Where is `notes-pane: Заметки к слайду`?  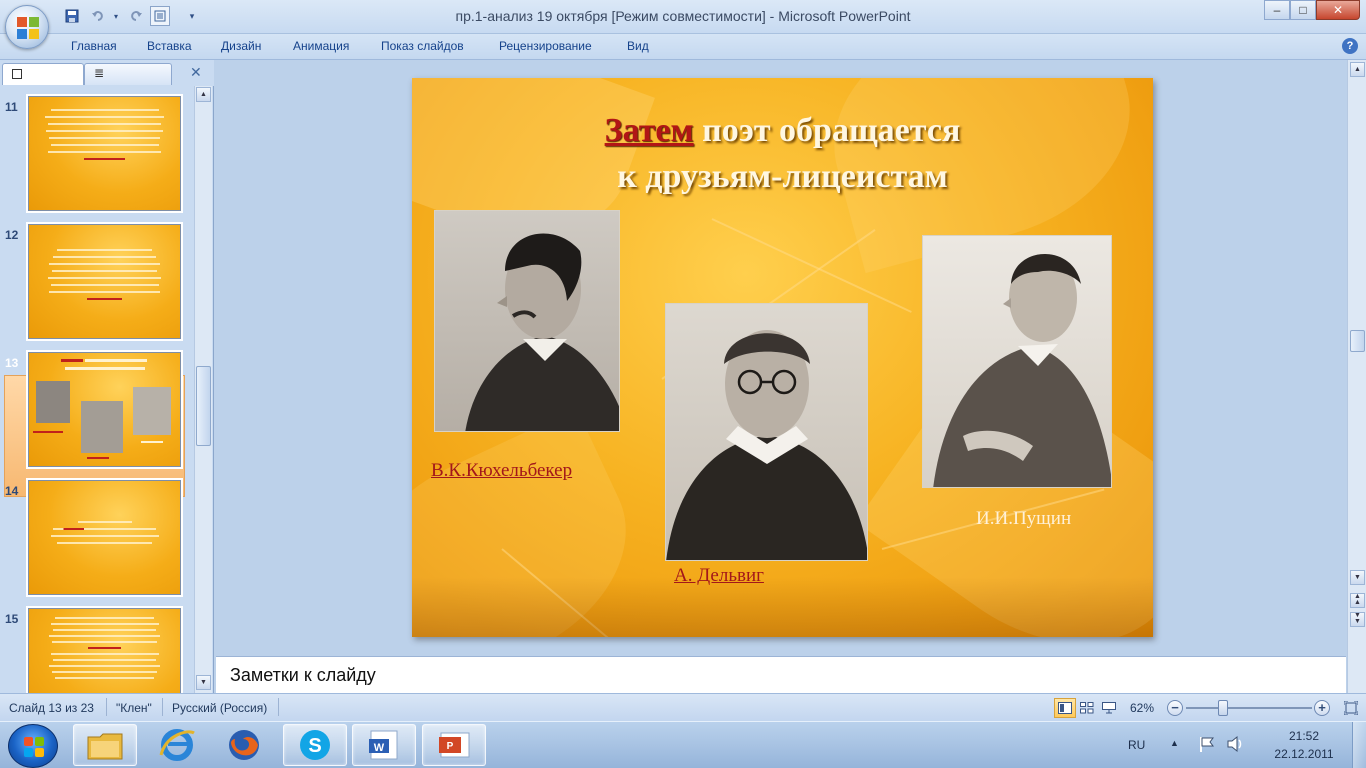 notes-pane: Заметки к слайду is located at coordinates (781, 674).